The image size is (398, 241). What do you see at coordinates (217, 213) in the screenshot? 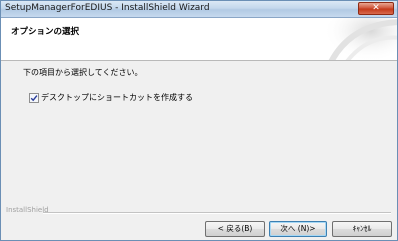
I see `footer-divider` at bounding box center [217, 213].